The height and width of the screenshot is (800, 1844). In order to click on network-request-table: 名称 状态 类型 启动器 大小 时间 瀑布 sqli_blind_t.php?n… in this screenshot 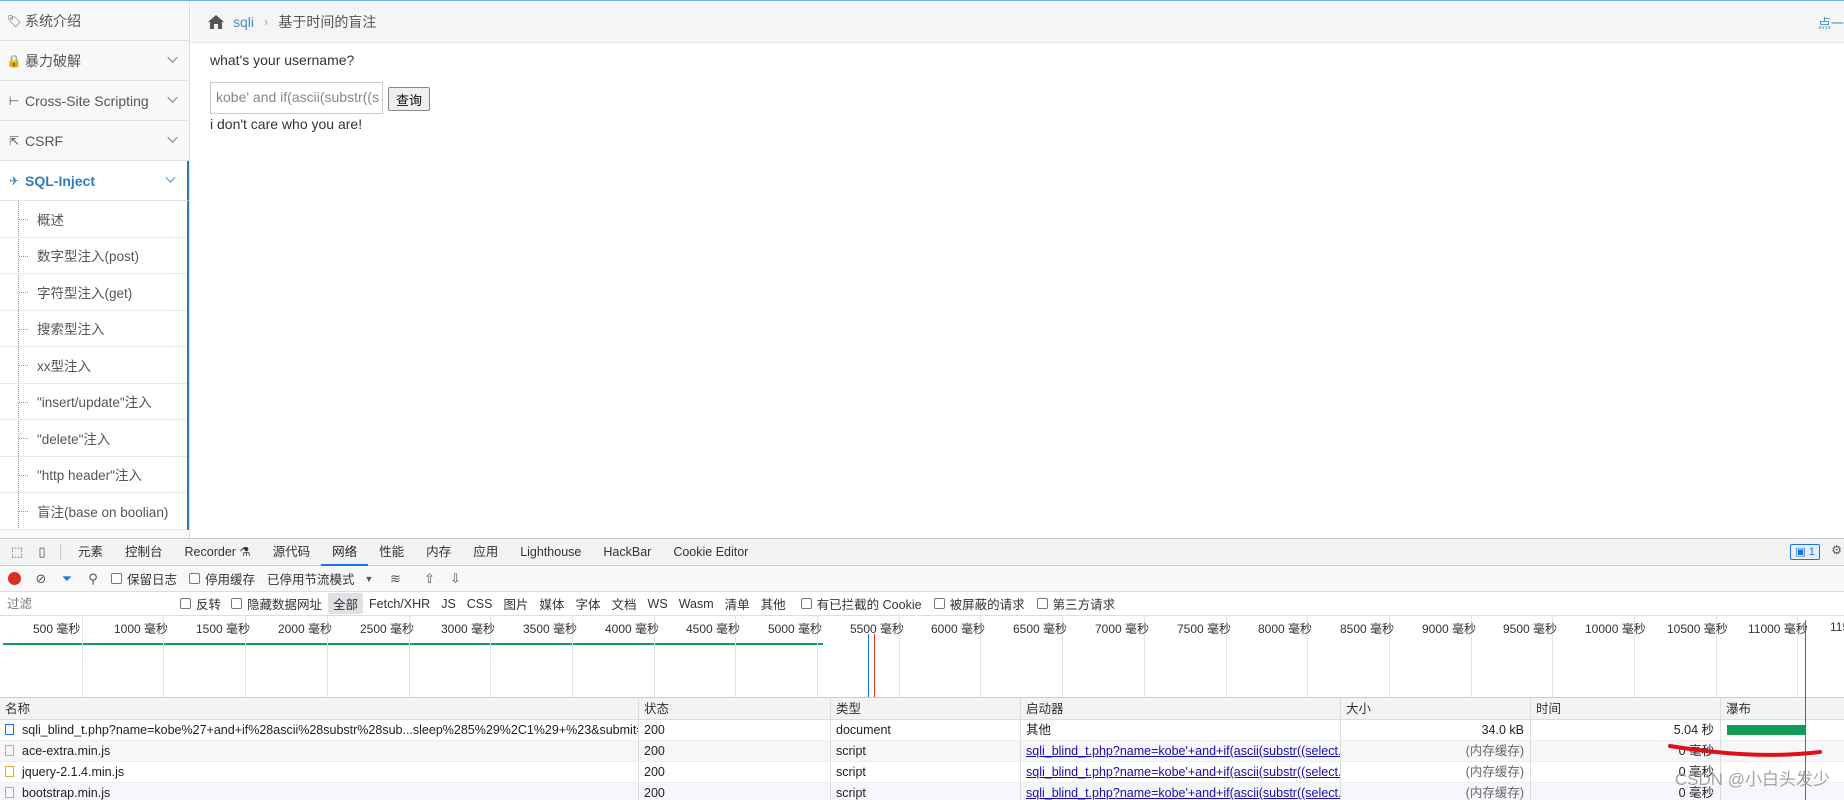, I will do `click(922, 749)`.